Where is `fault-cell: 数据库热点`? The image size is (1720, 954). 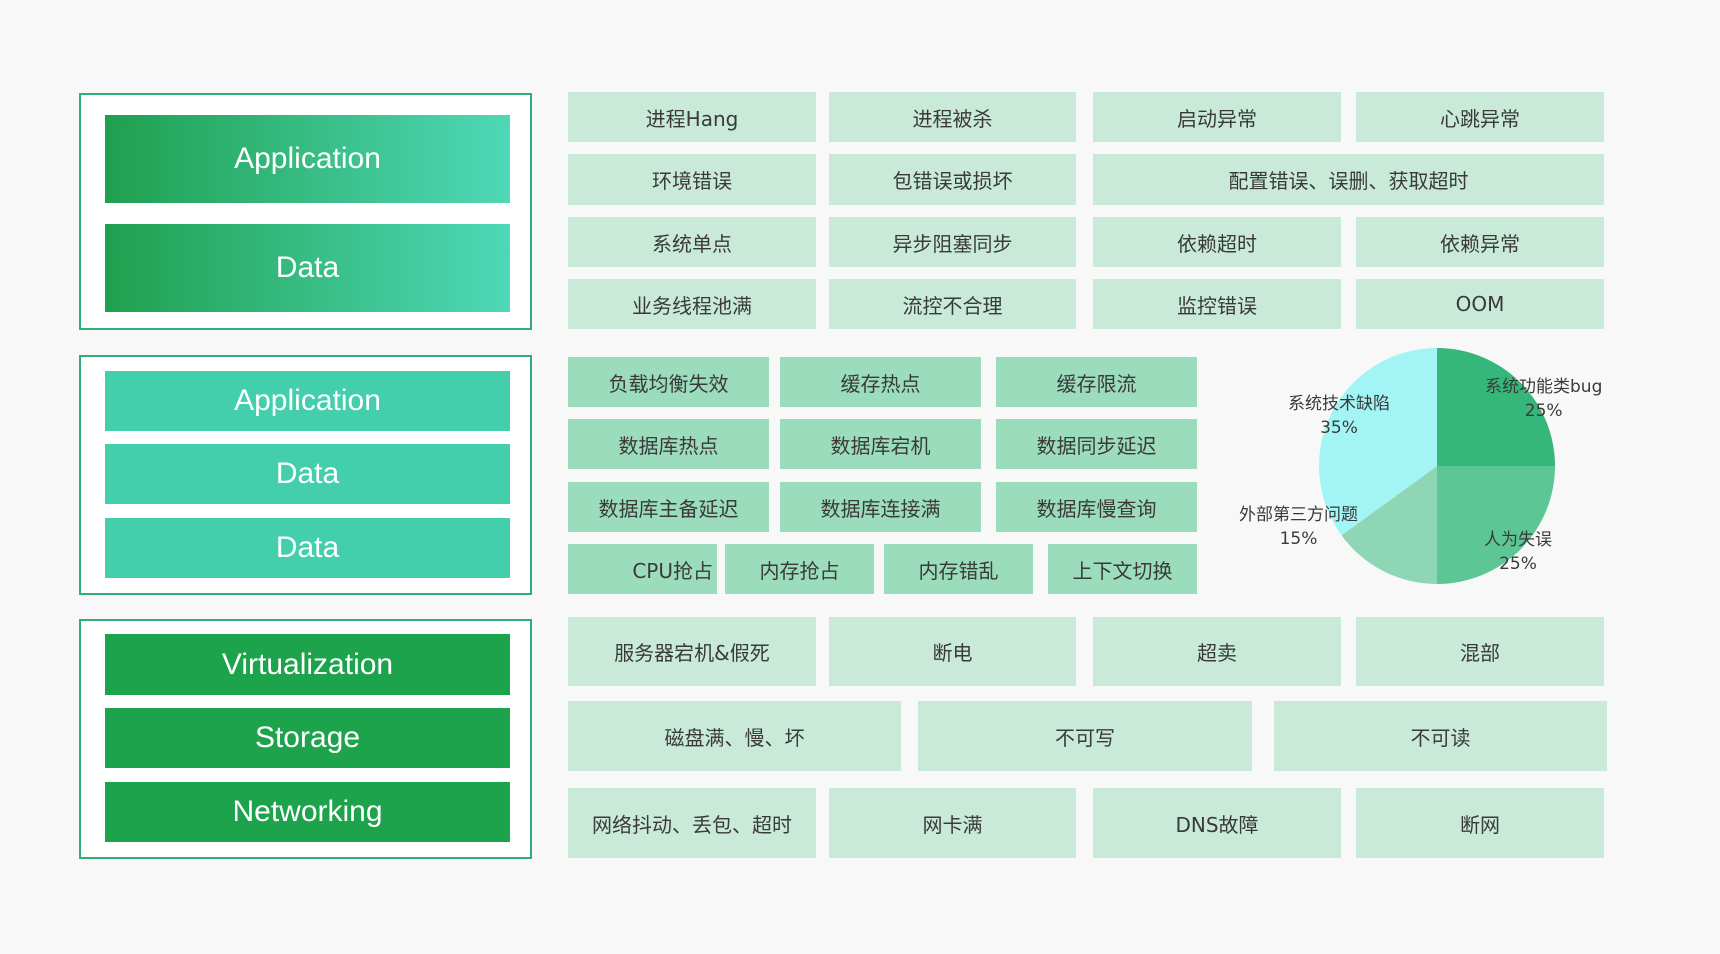 fault-cell: 数据库热点 is located at coordinates (668, 444).